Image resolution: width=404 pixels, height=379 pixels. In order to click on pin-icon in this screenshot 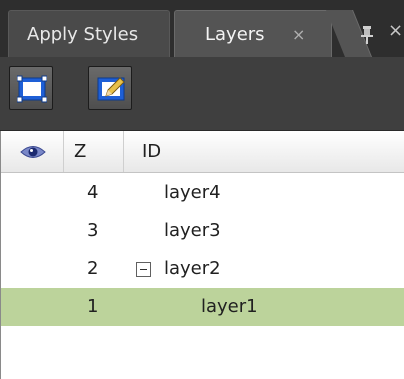, I will do `click(367, 35)`.